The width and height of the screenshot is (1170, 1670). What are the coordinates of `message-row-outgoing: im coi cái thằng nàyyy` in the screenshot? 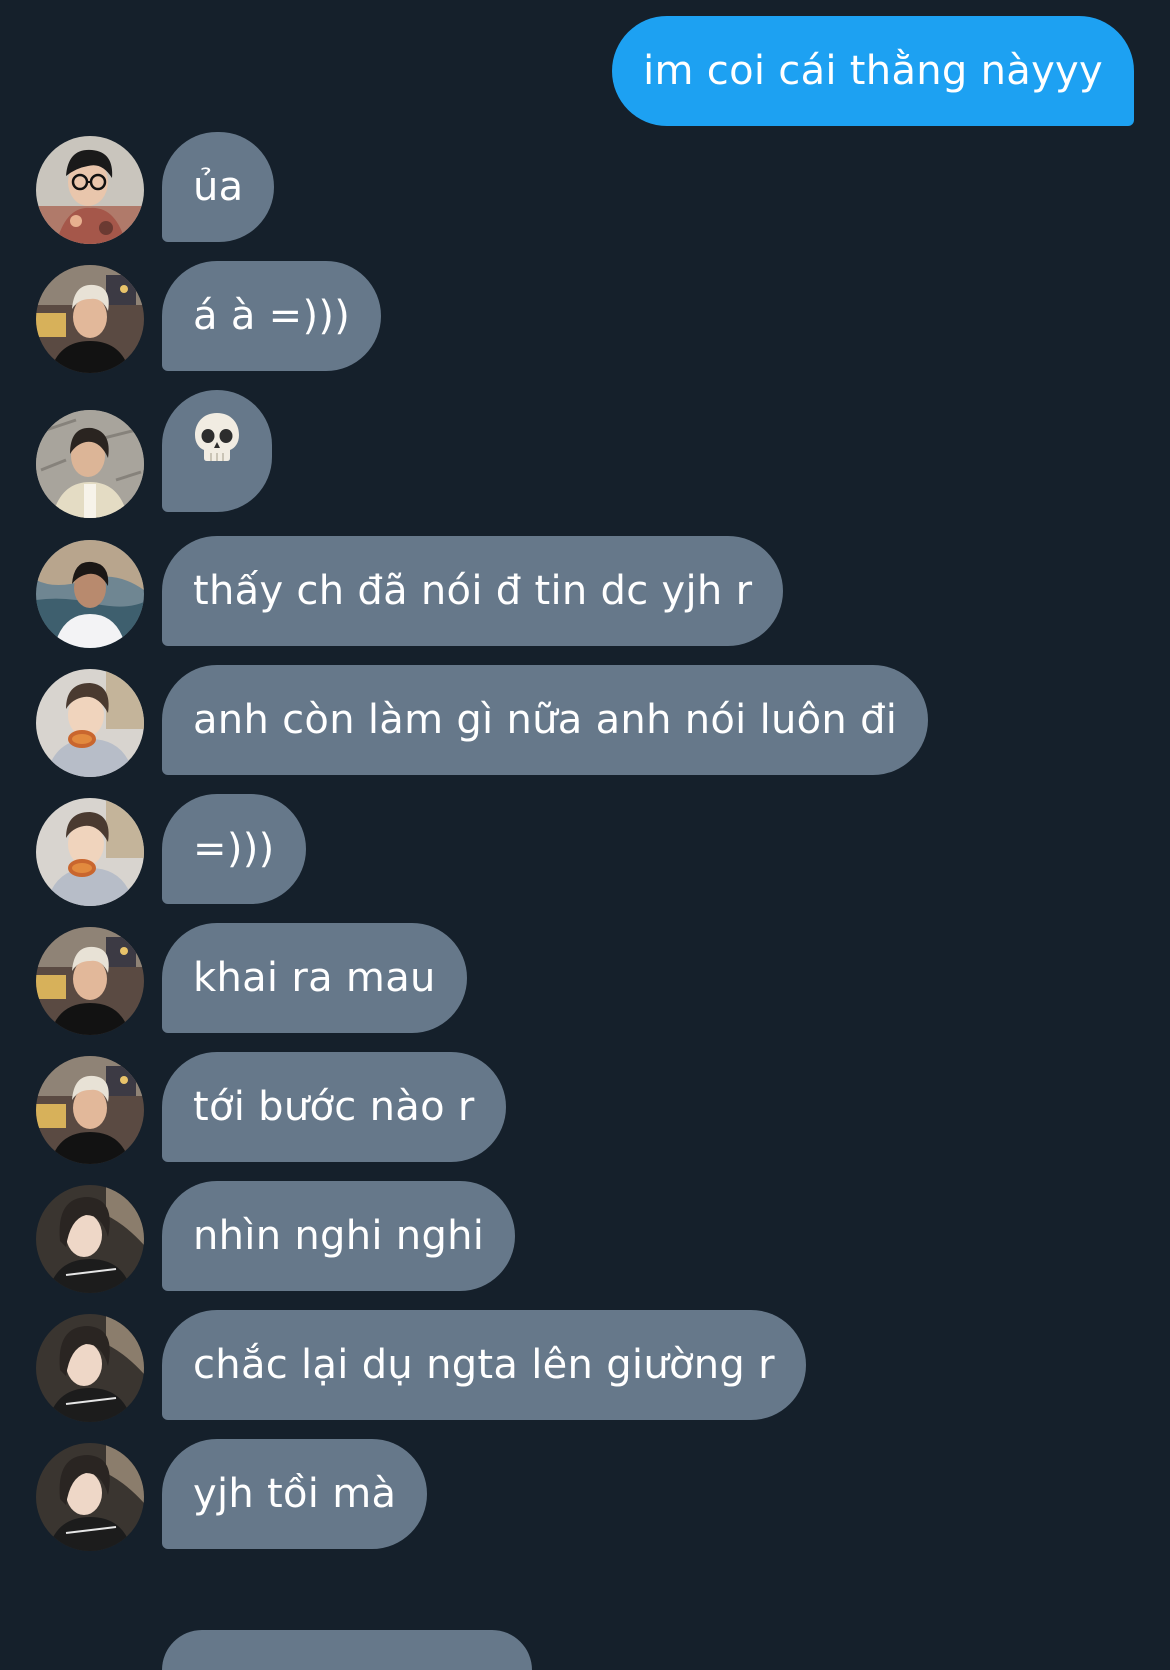 It's located at (873, 71).